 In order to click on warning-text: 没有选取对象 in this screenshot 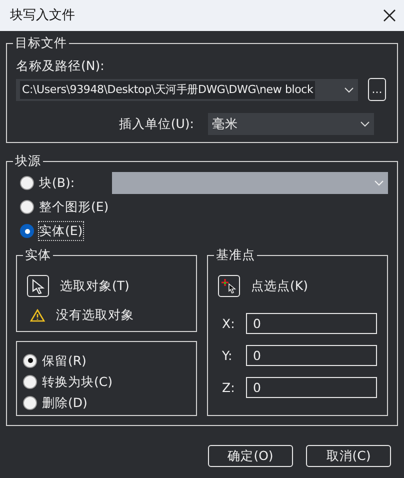, I will do `click(95, 315)`.